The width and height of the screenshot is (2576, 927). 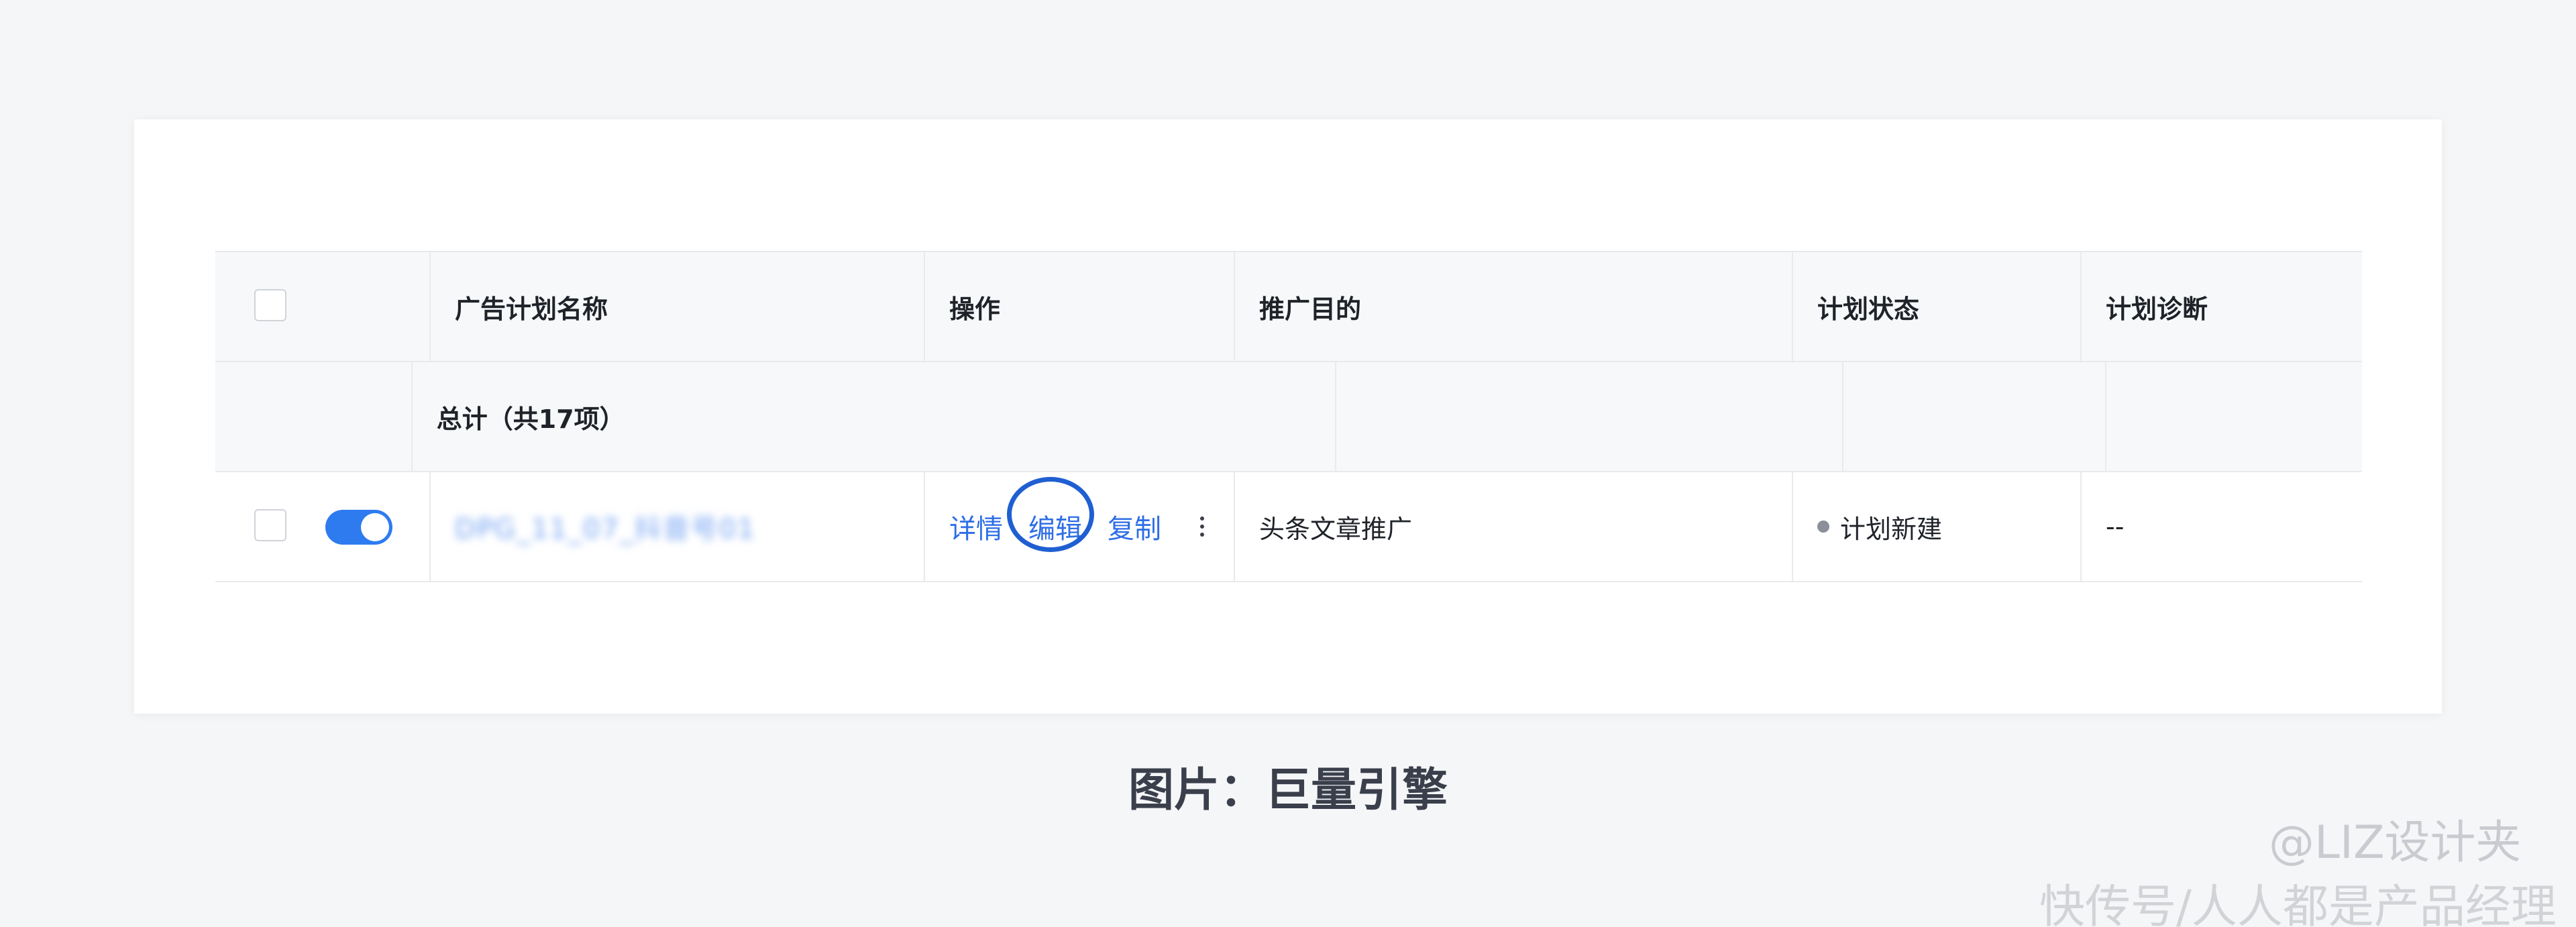 I want to click on total-label: 总计（共17项）, so click(x=875, y=416).